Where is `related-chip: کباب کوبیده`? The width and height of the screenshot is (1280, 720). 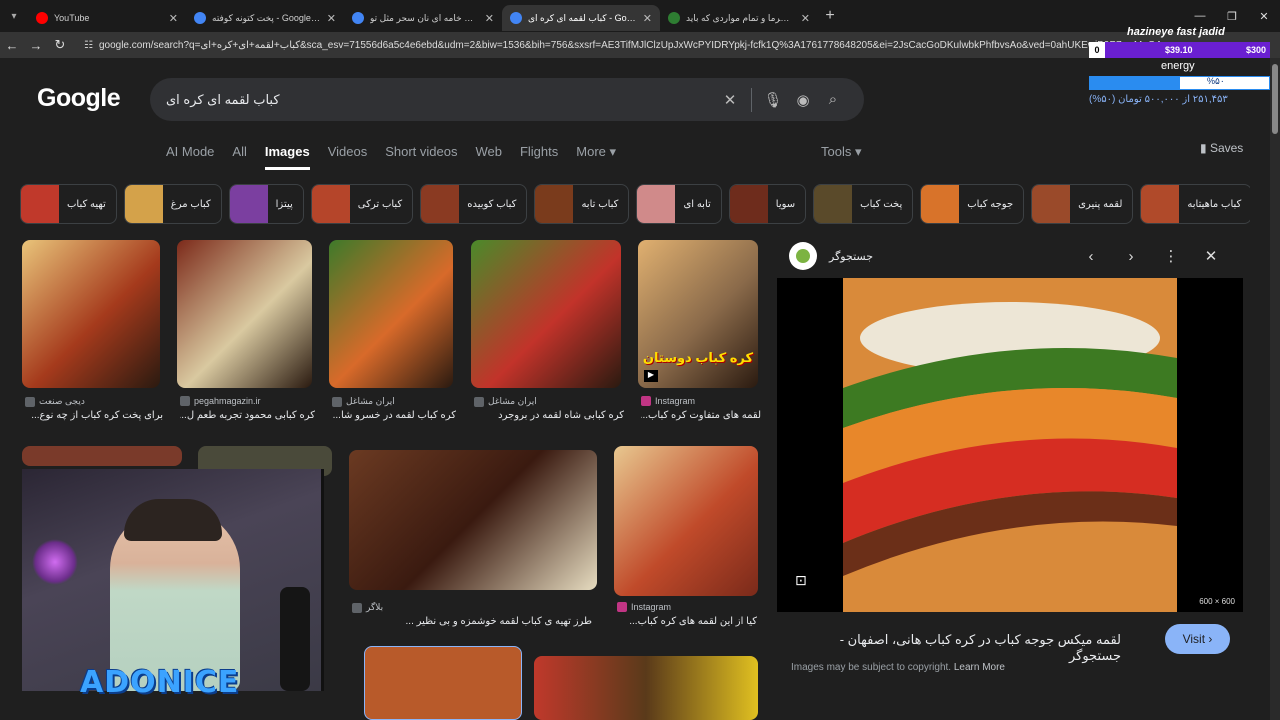
related-chip: کباب کوبیده is located at coordinates (474, 204).